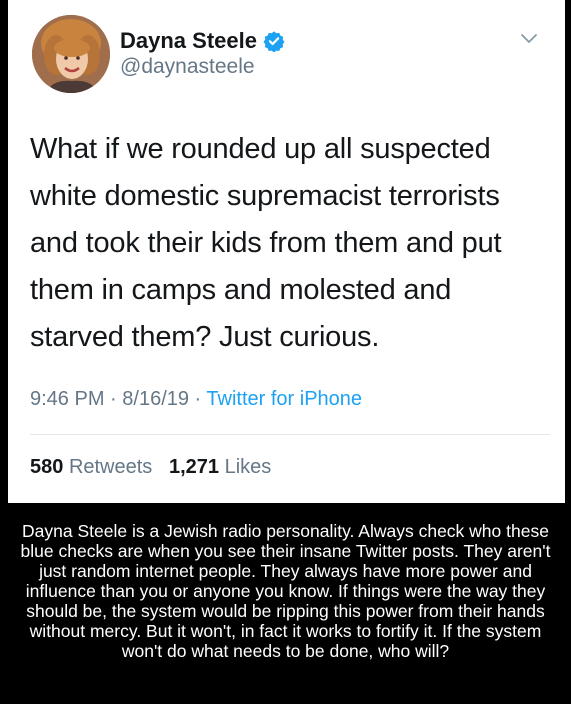 The height and width of the screenshot is (704, 571). I want to click on tweet-text-line: them in camps and molested and, so click(241, 290).